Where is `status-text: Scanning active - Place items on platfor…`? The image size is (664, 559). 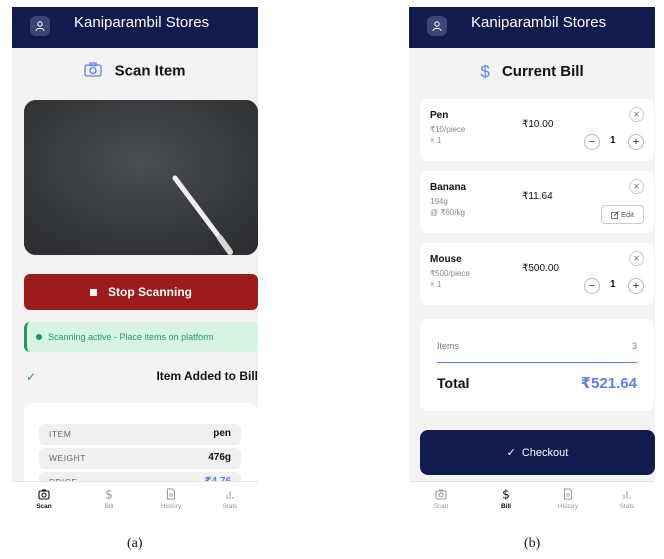 status-text: Scanning active - Place items on platfor… is located at coordinates (131, 337).